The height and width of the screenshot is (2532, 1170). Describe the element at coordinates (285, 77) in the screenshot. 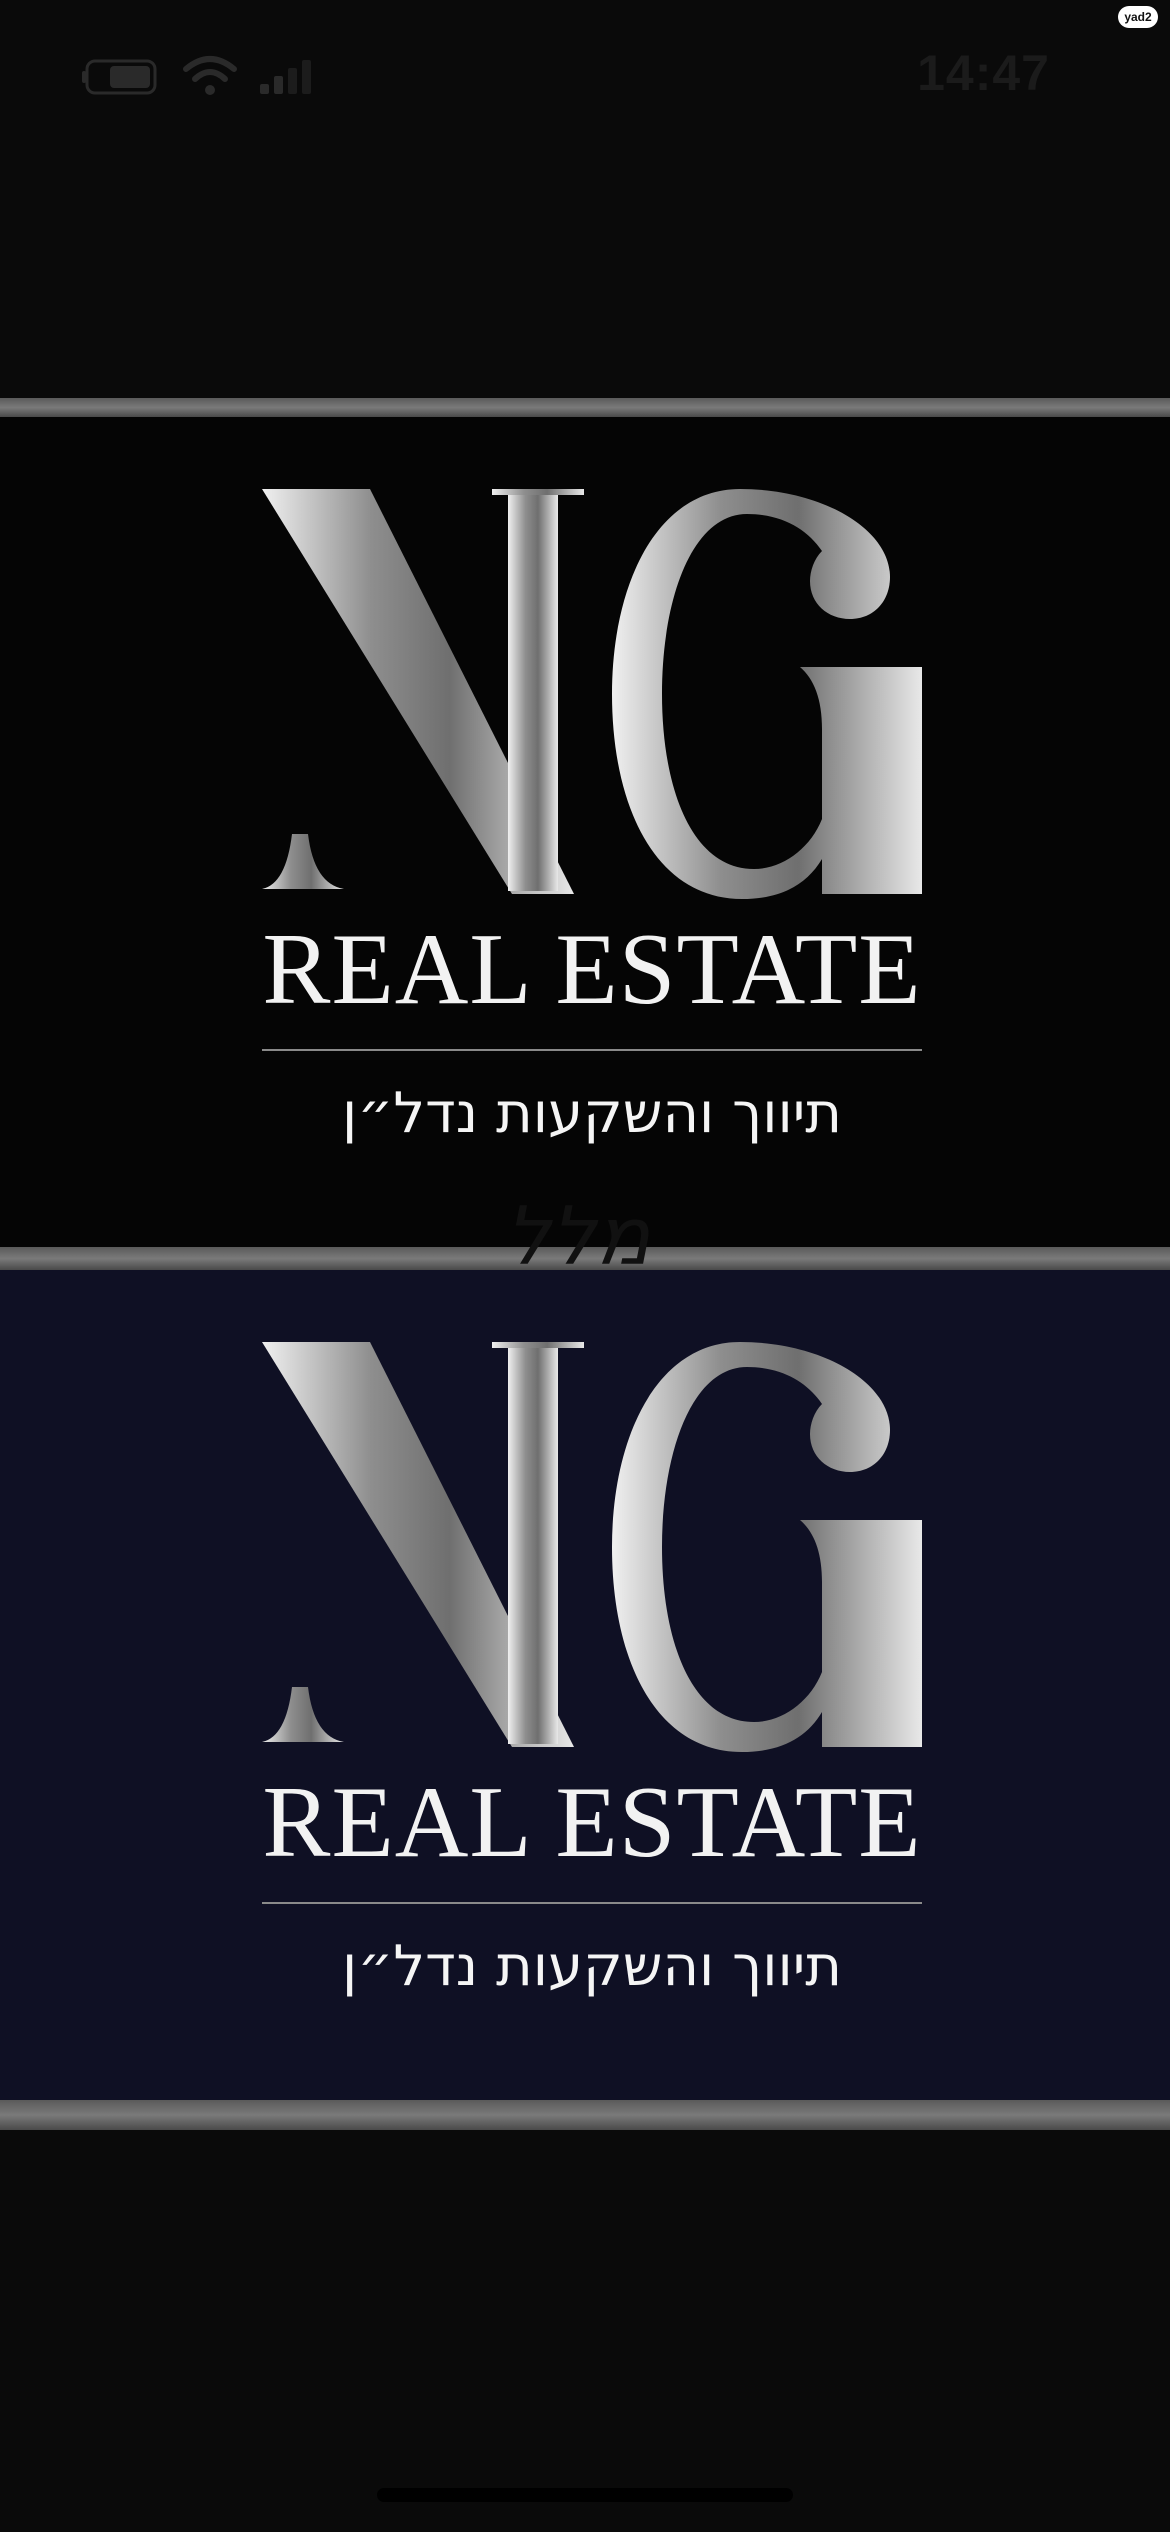

I see `signal-icon` at that location.